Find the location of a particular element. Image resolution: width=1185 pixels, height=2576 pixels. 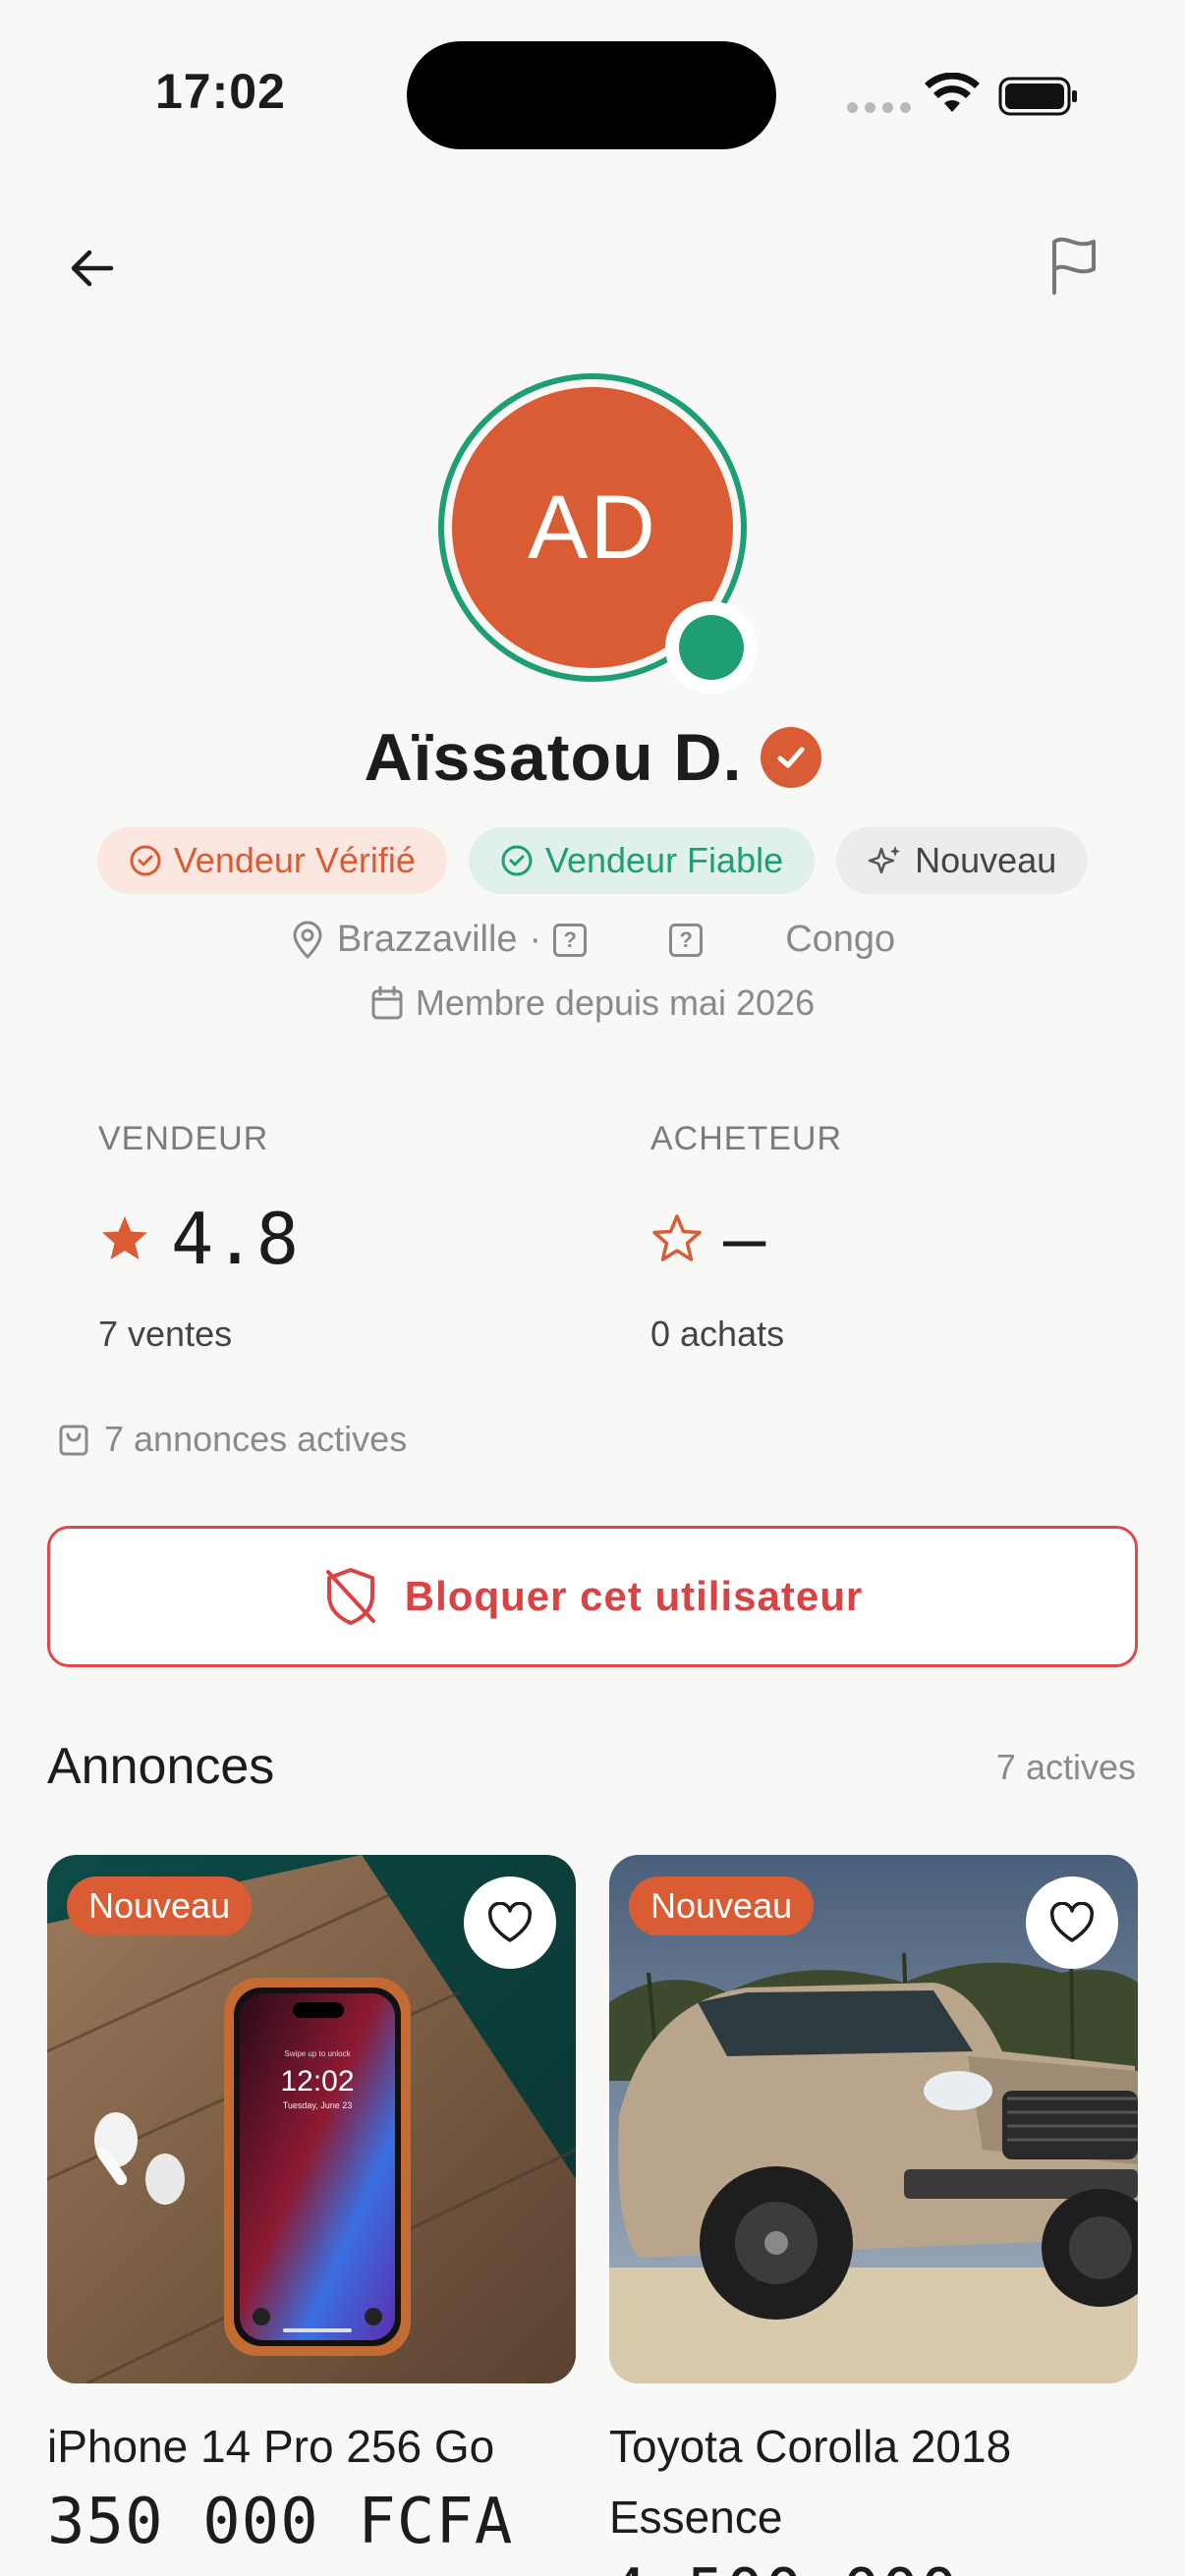

location-city: Brazzaville is located at coordinates (427, 939).